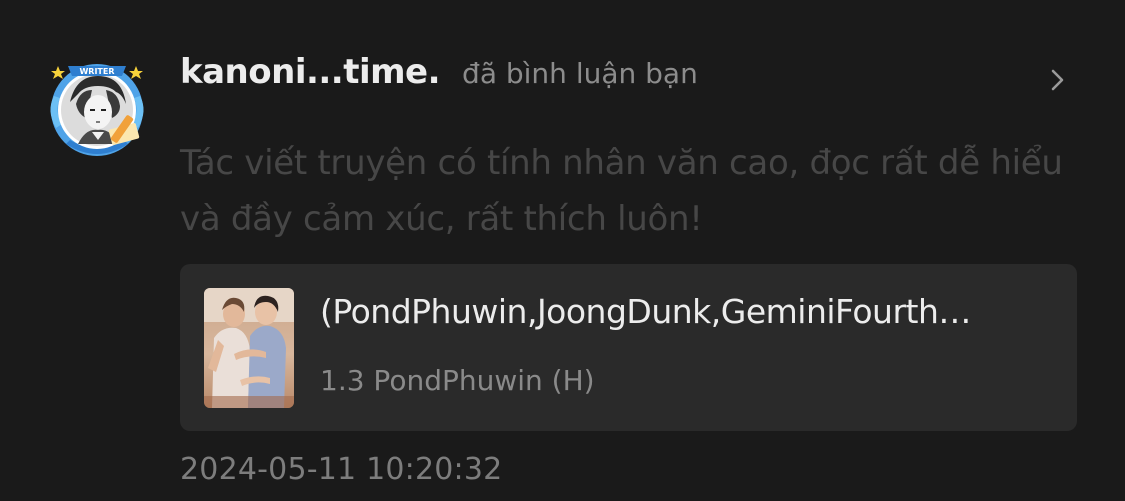 The width and height of the screenshot is (1125, 501). What do you see at coordinates (341, 469) in the screenshot?
I see `timestamp: 2024-05-11 10:20:32` at bounding box center [341, 469].